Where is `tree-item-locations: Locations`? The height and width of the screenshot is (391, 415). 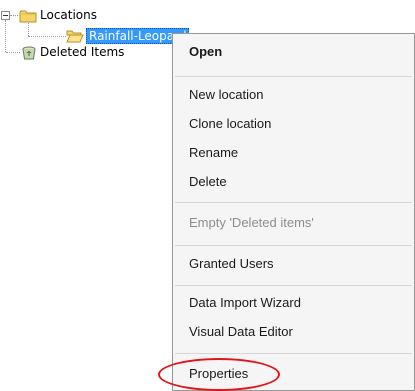
tree-item-locations: Locations is located at coordinates (68, 15).